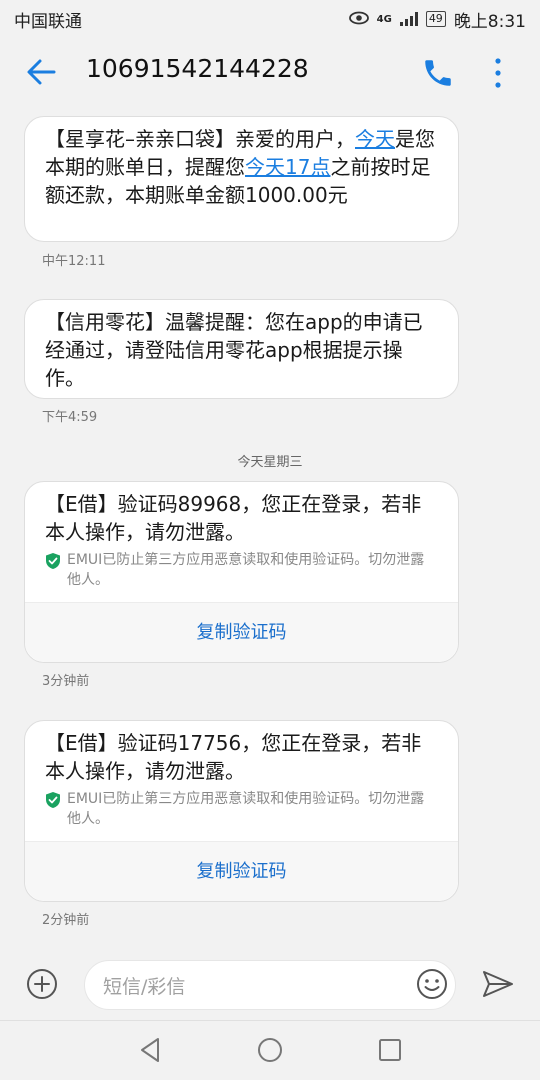  I want to click on clock-label: 晚上8:31, so click(489, 21).